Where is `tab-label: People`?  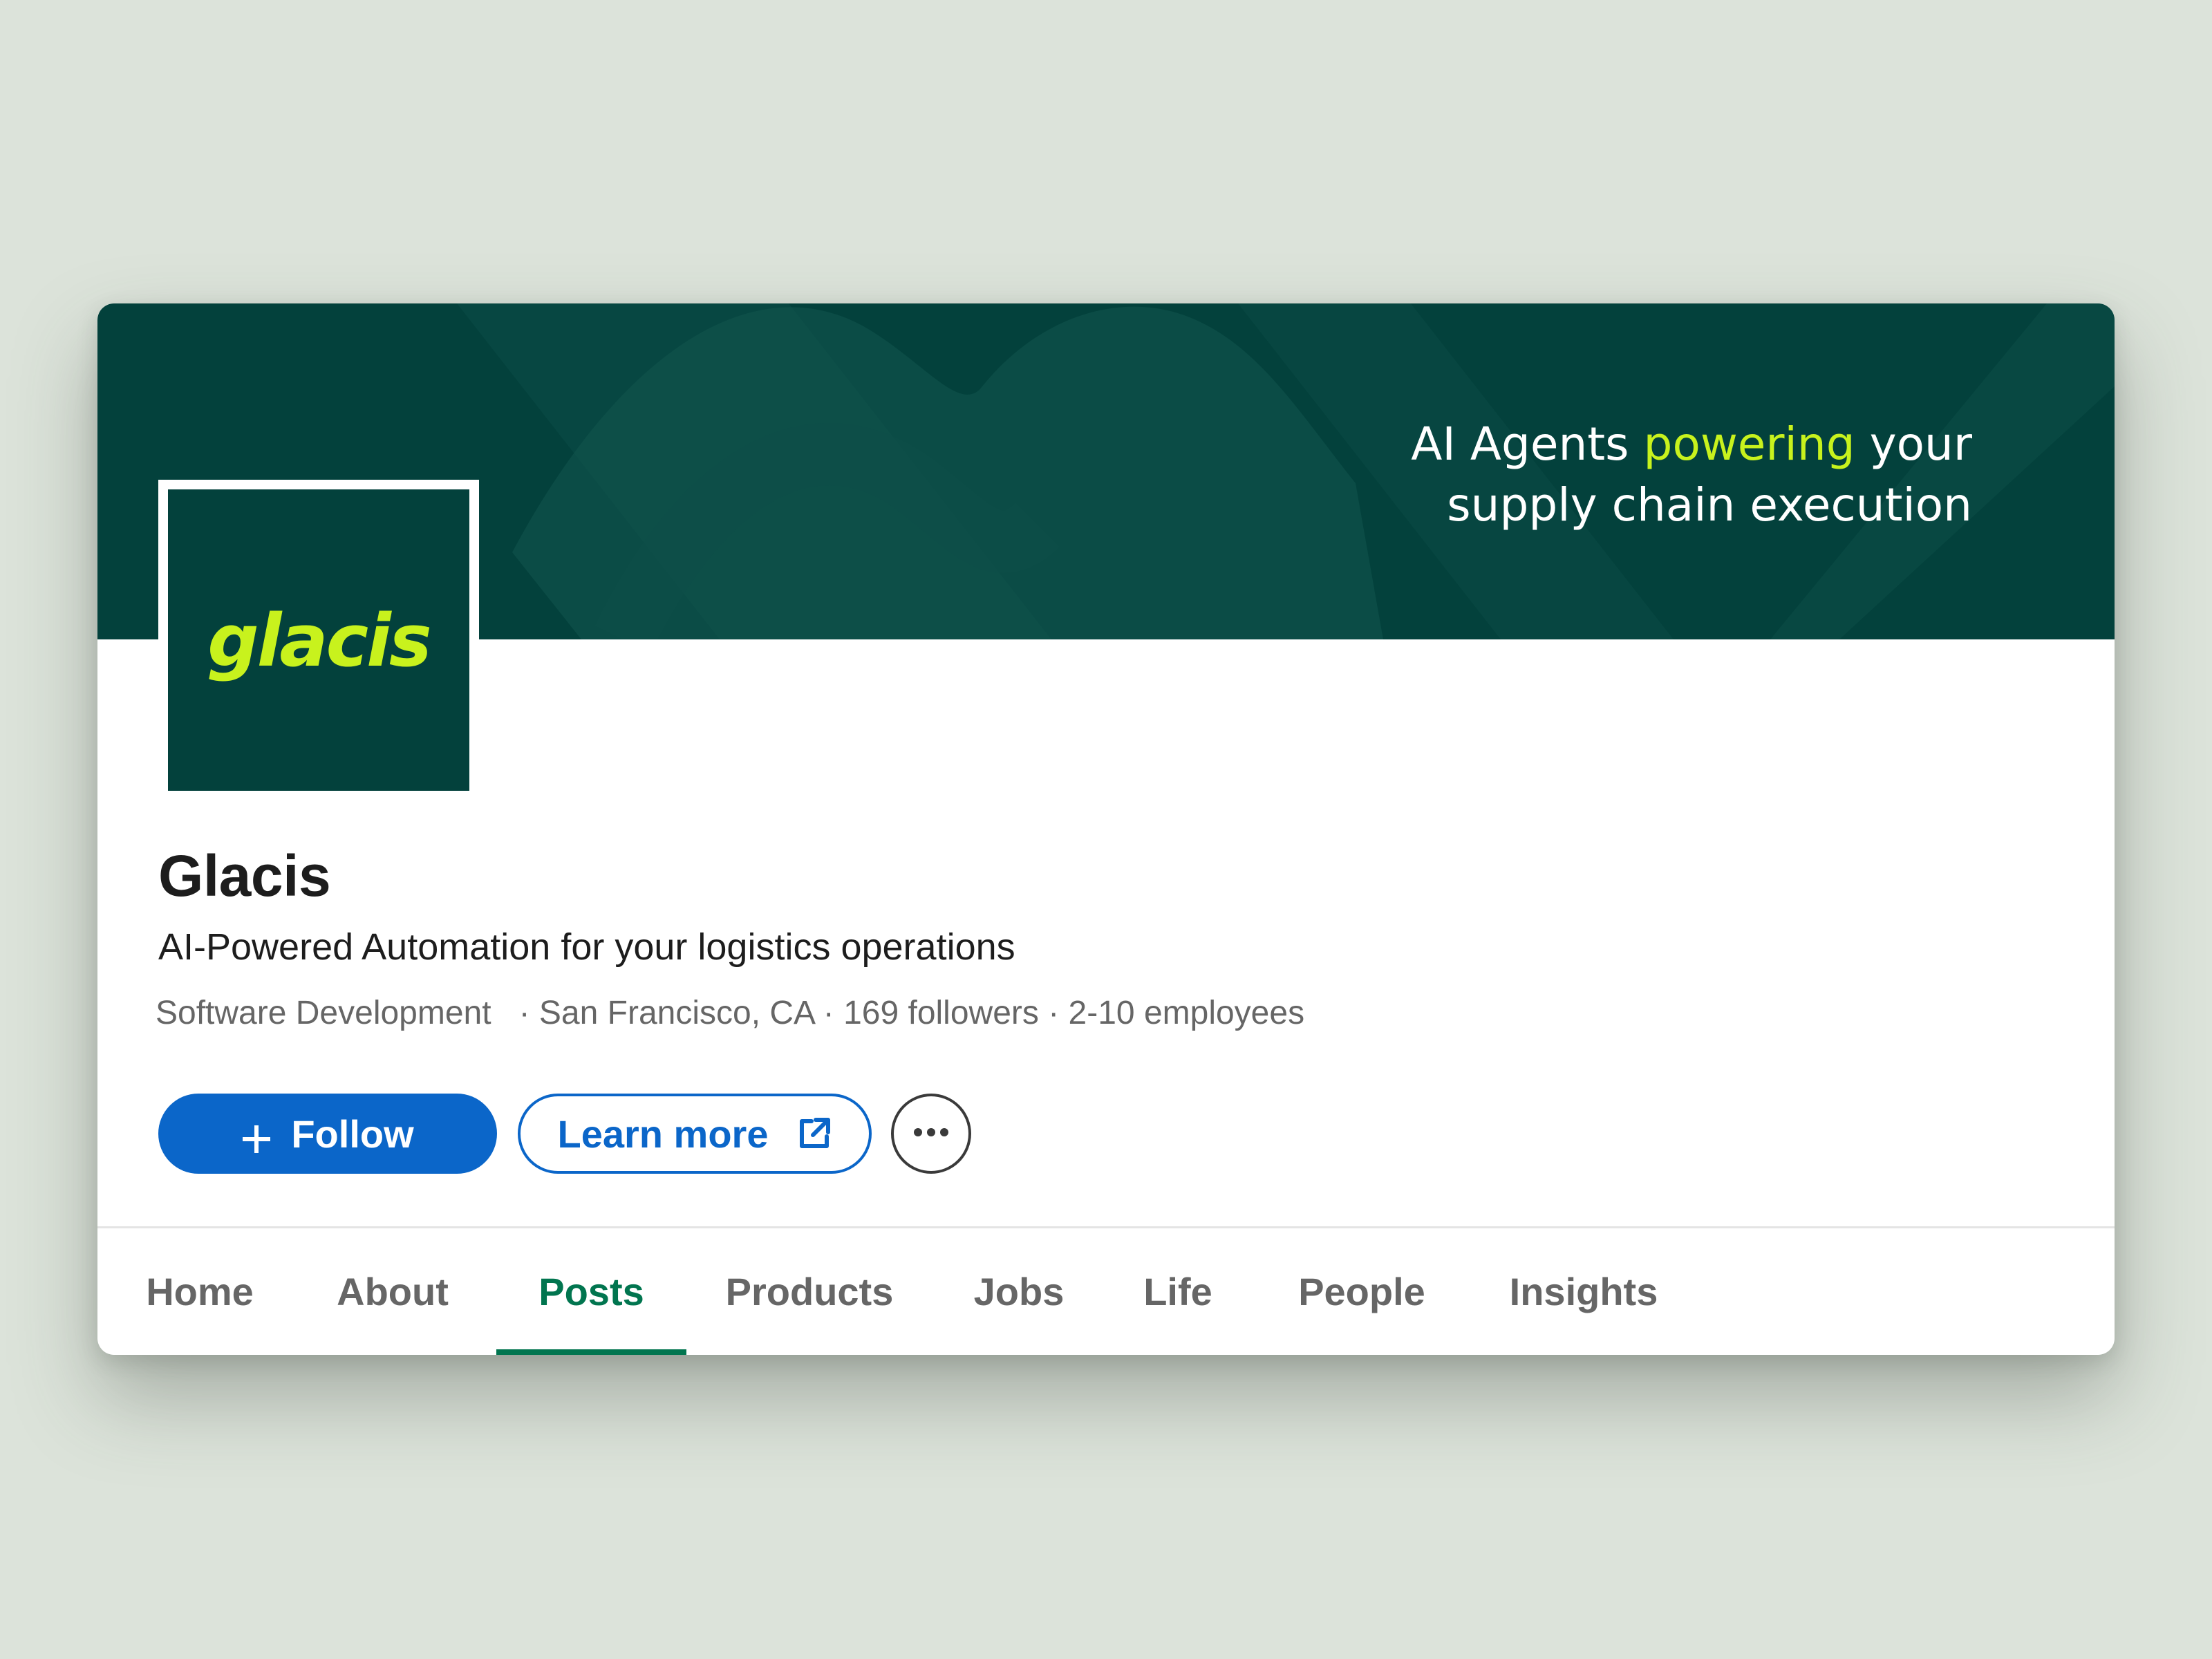
tab-label: People is located at coordinates (1361, 1291).